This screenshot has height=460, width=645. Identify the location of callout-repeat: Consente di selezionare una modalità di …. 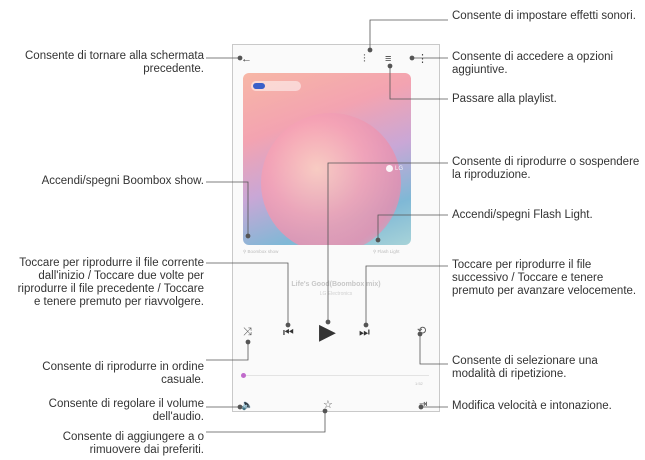
(525, 367).